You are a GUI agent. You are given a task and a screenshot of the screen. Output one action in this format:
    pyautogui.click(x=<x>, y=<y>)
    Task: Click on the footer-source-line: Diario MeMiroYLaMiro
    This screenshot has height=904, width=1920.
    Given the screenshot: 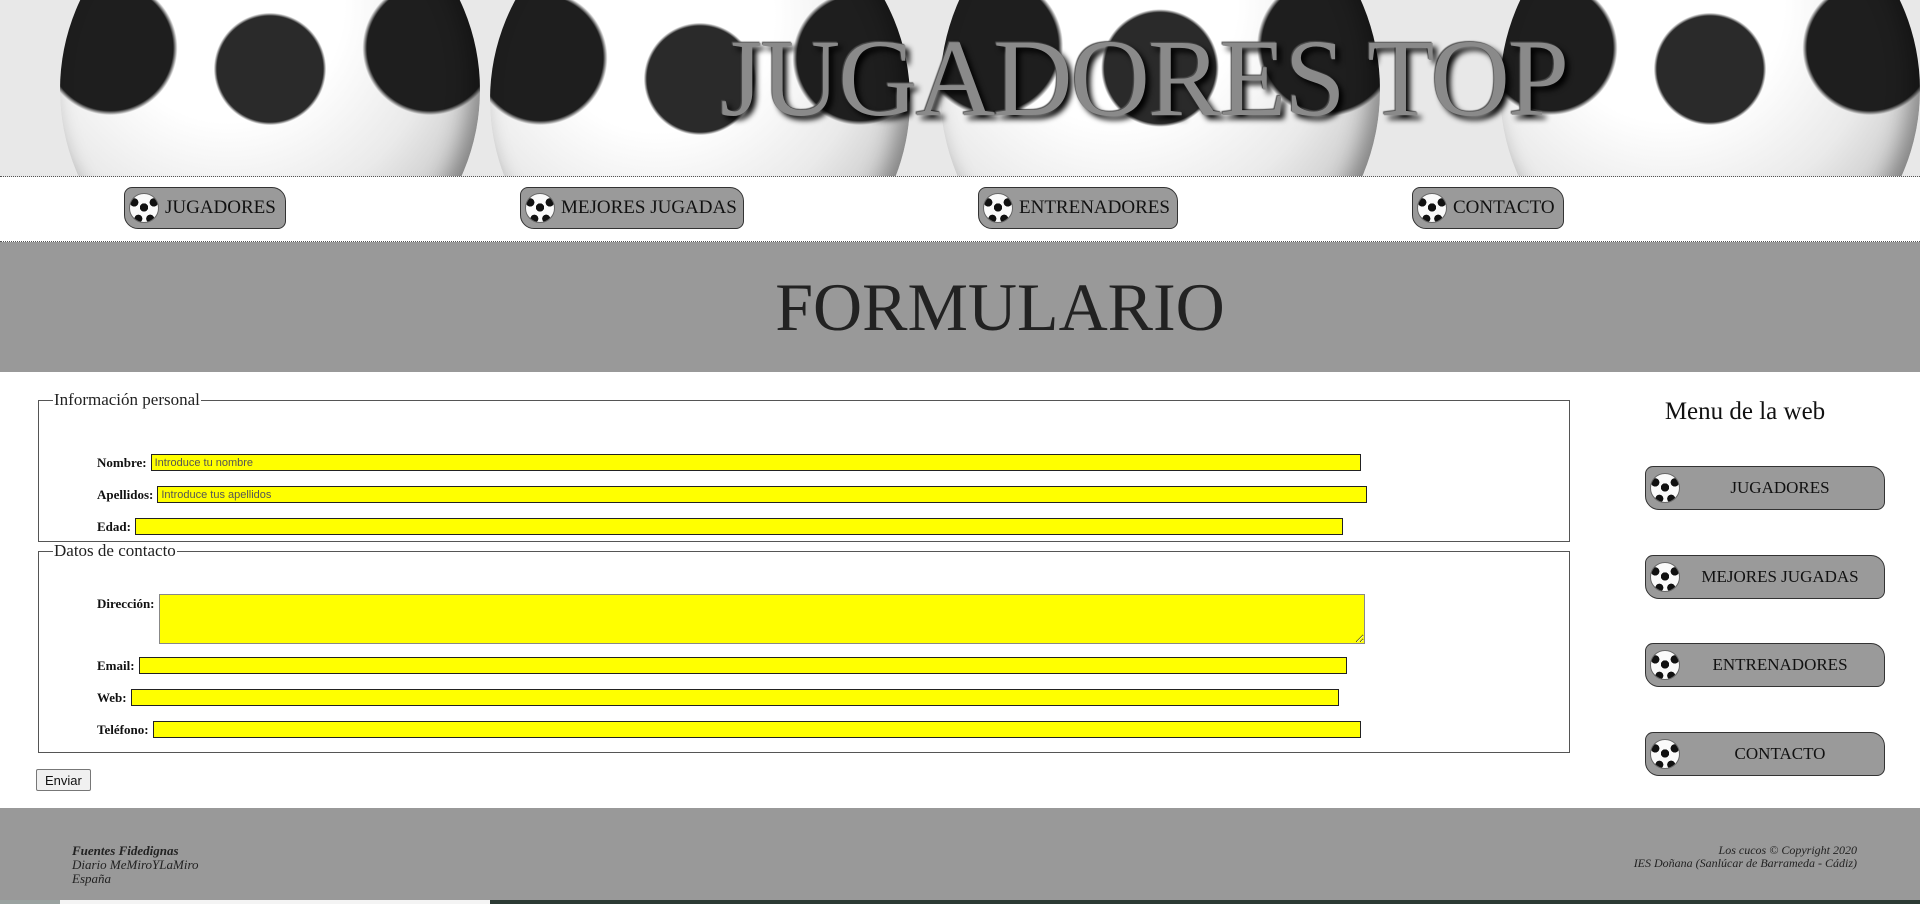 What is the action you would take?
    pyautogui.click(x=135, y=864)
    